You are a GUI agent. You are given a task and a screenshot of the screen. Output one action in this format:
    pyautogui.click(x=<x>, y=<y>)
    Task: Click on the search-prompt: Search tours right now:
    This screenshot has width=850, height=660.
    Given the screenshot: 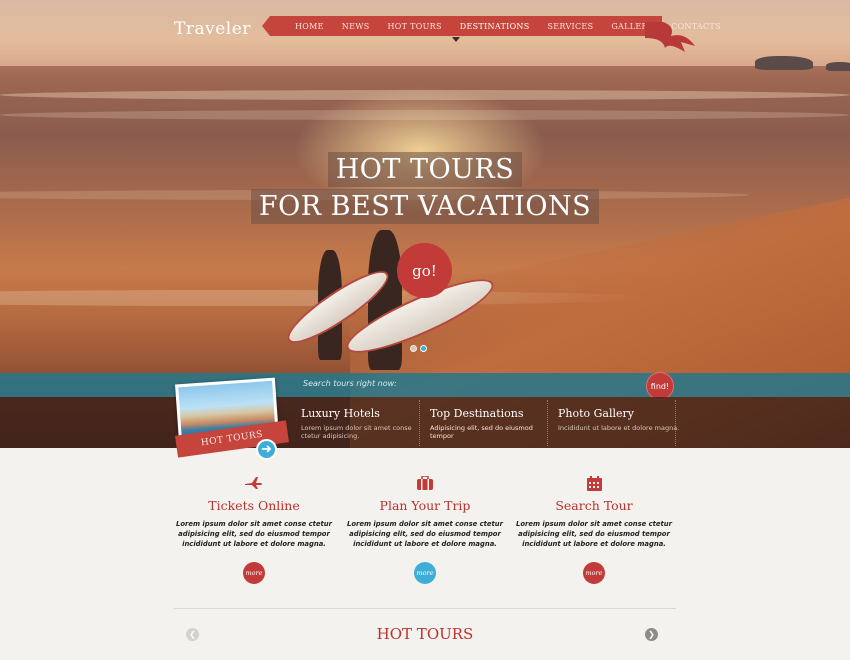 What is the action you would take?
    pyautogui.click(x=350, y=383)
    